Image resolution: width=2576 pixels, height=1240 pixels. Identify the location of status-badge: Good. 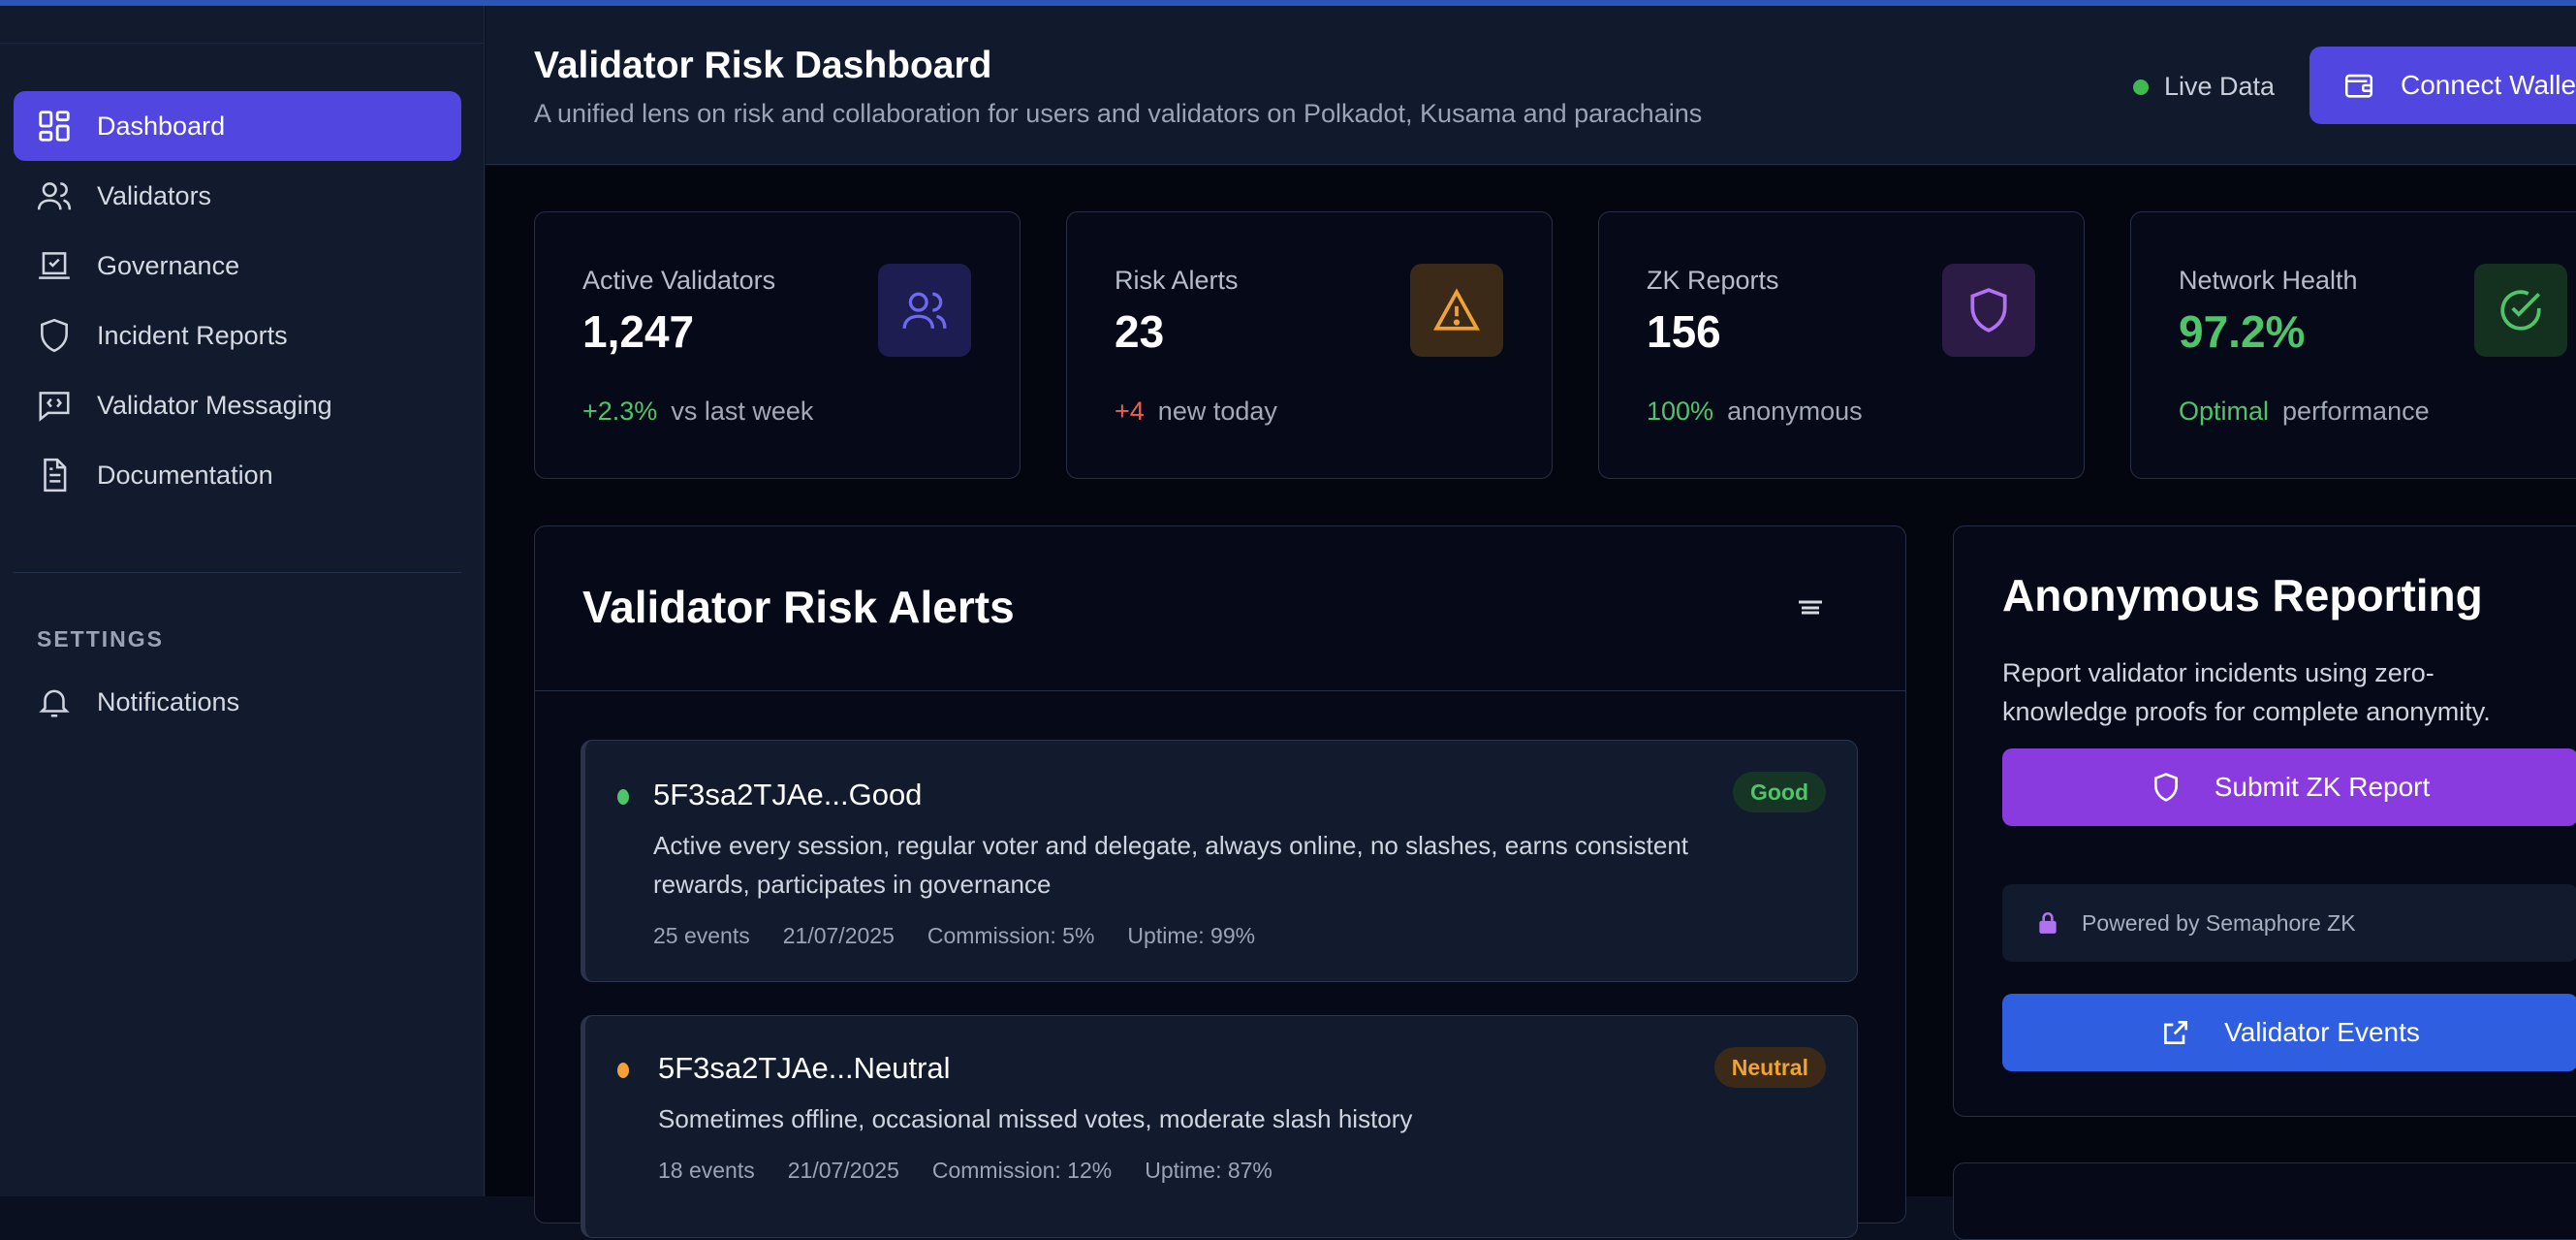
(1779, 792).